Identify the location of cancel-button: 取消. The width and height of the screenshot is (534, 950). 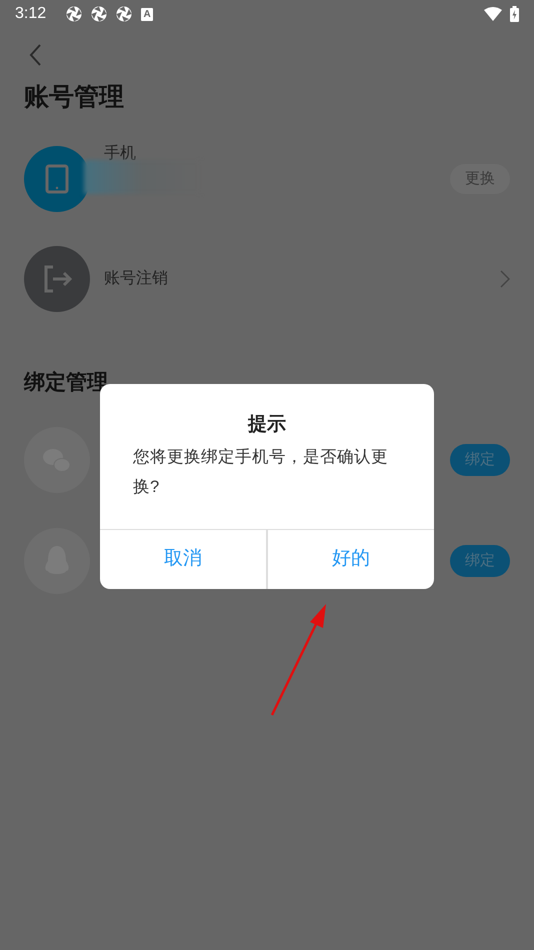
(183, 559).